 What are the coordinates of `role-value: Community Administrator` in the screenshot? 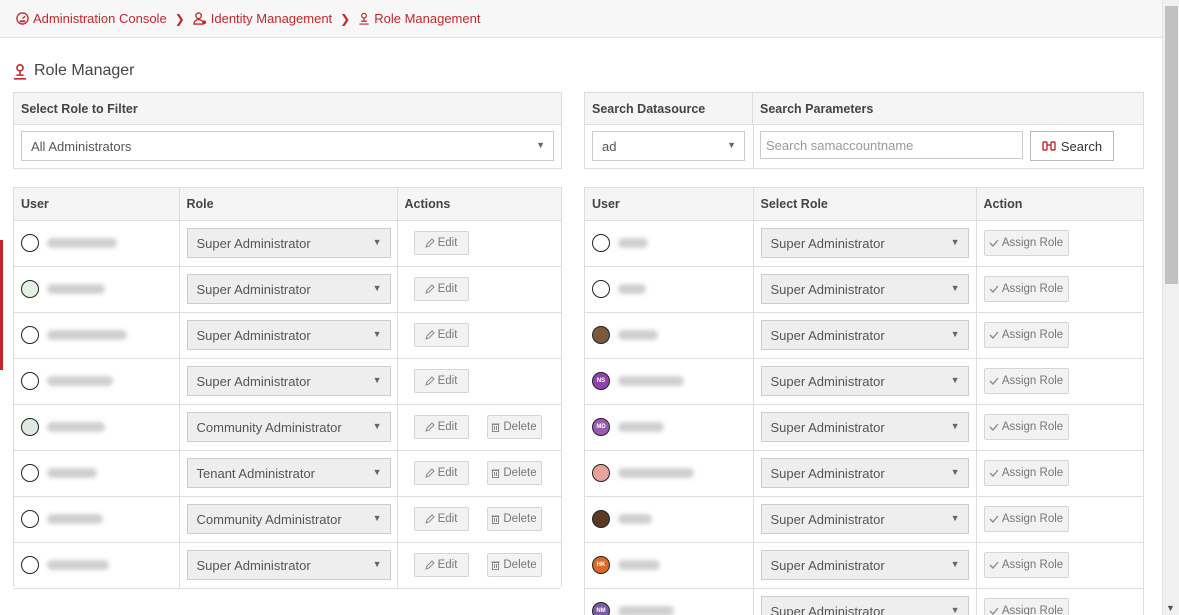 It's located at (269, 427).